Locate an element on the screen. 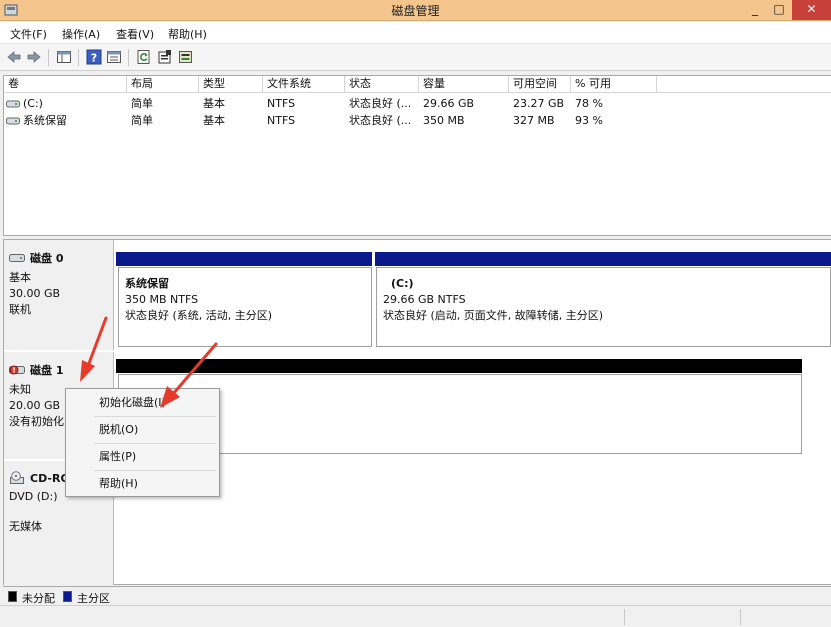 The width and height of the screenshot is (831, 627). help-icon: ? is located at coordinates (94, 57).